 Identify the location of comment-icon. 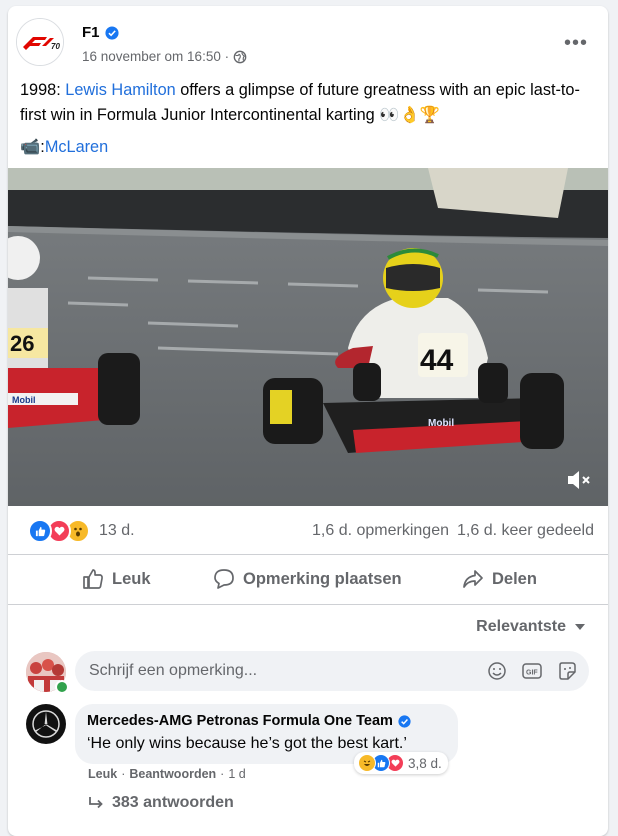
(224, 579).